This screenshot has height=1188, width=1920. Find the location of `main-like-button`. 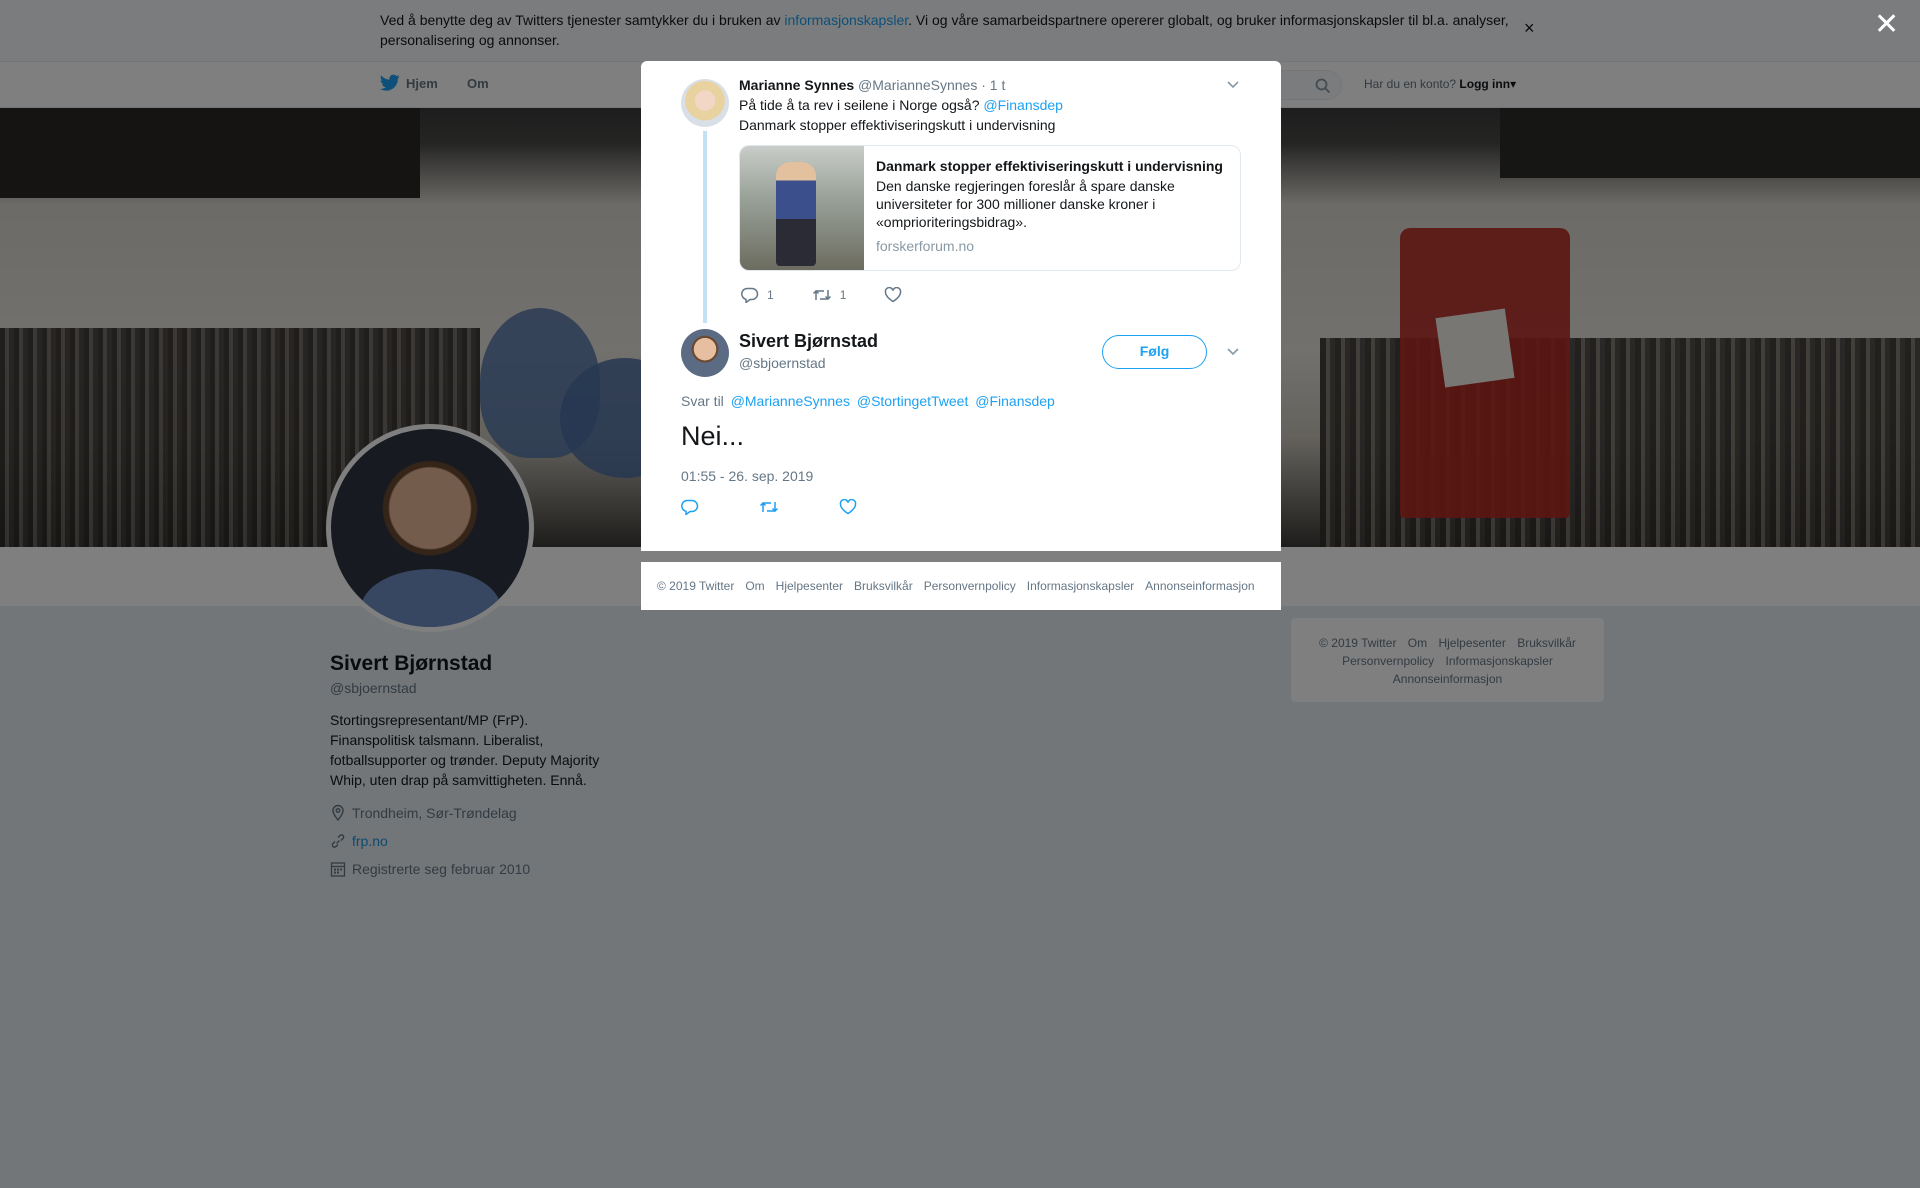

main-like-button is located at coordinates (848, 507).